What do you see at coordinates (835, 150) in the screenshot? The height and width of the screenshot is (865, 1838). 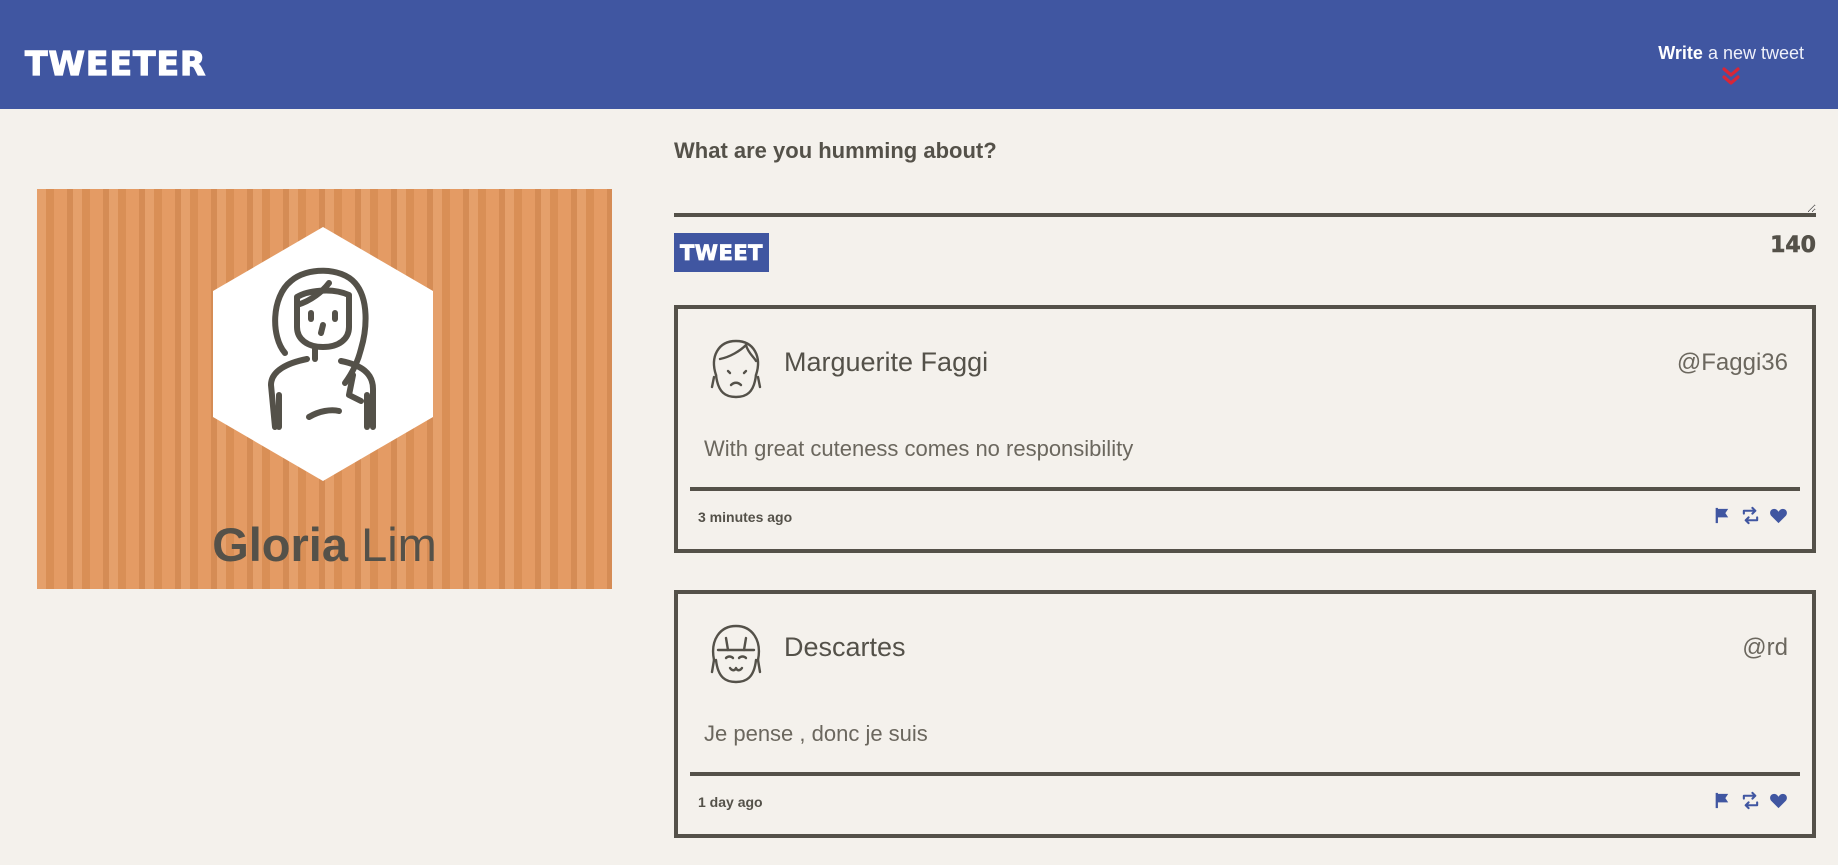 I see `compose-heading: What are you humming about?` at bounding box center [835, 150].